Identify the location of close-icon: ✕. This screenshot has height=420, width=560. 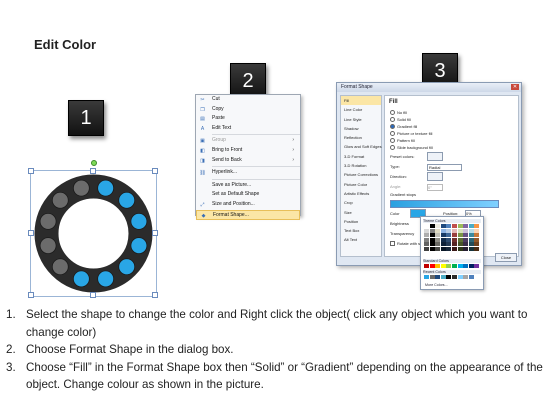
(515, 87).